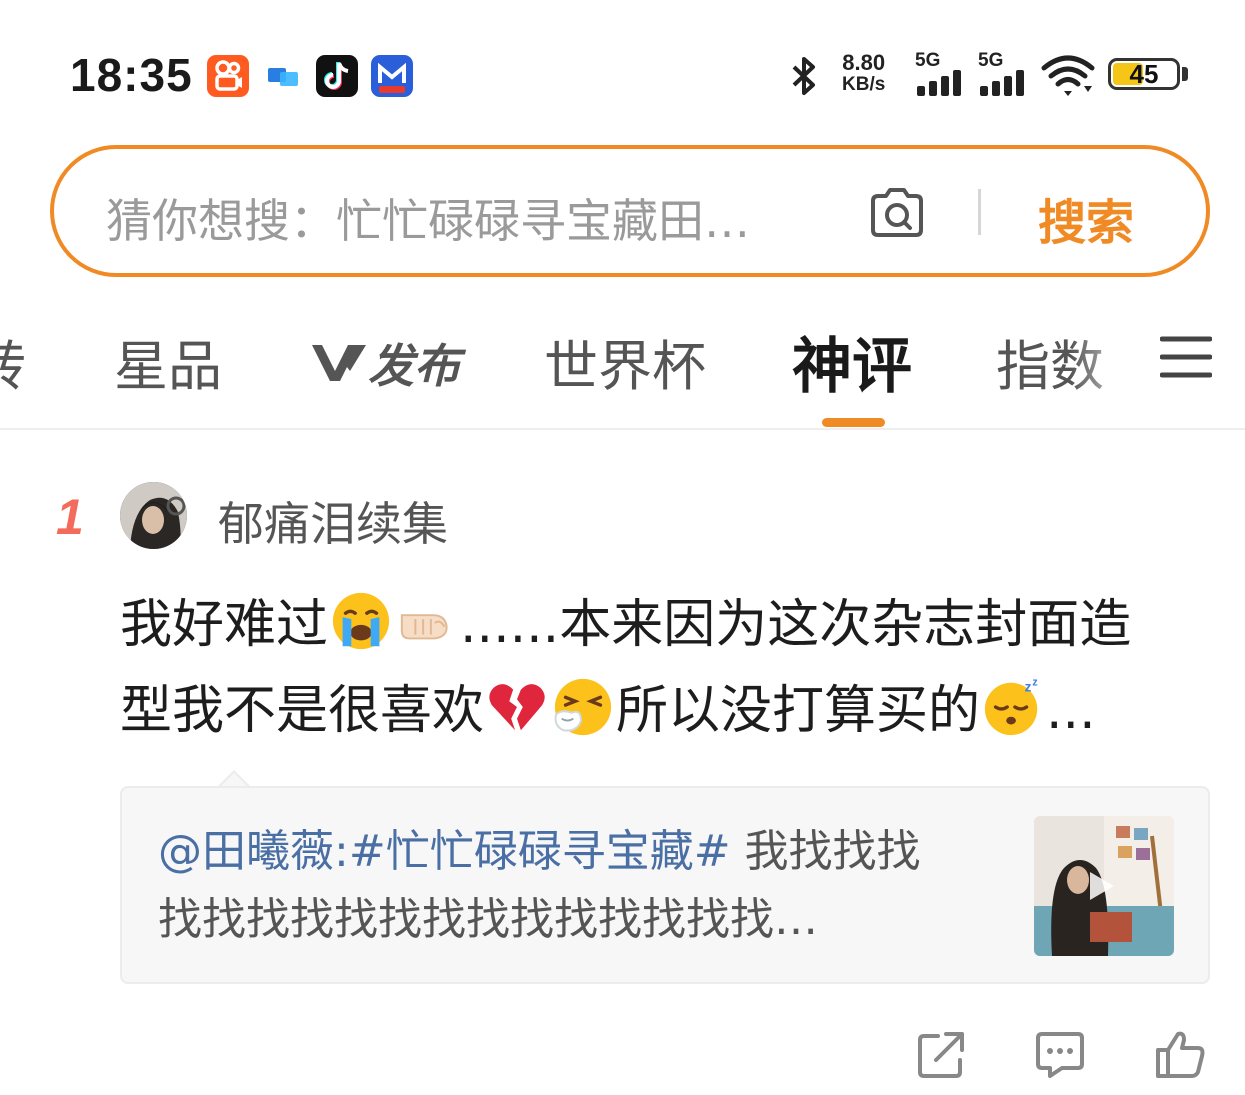 The width and height of the screenshot is (1245, 1095). What do you see at coordinates (853, 422) in the screenshot?
I see `active-tab-indicator` at bounding box center [853, 422].